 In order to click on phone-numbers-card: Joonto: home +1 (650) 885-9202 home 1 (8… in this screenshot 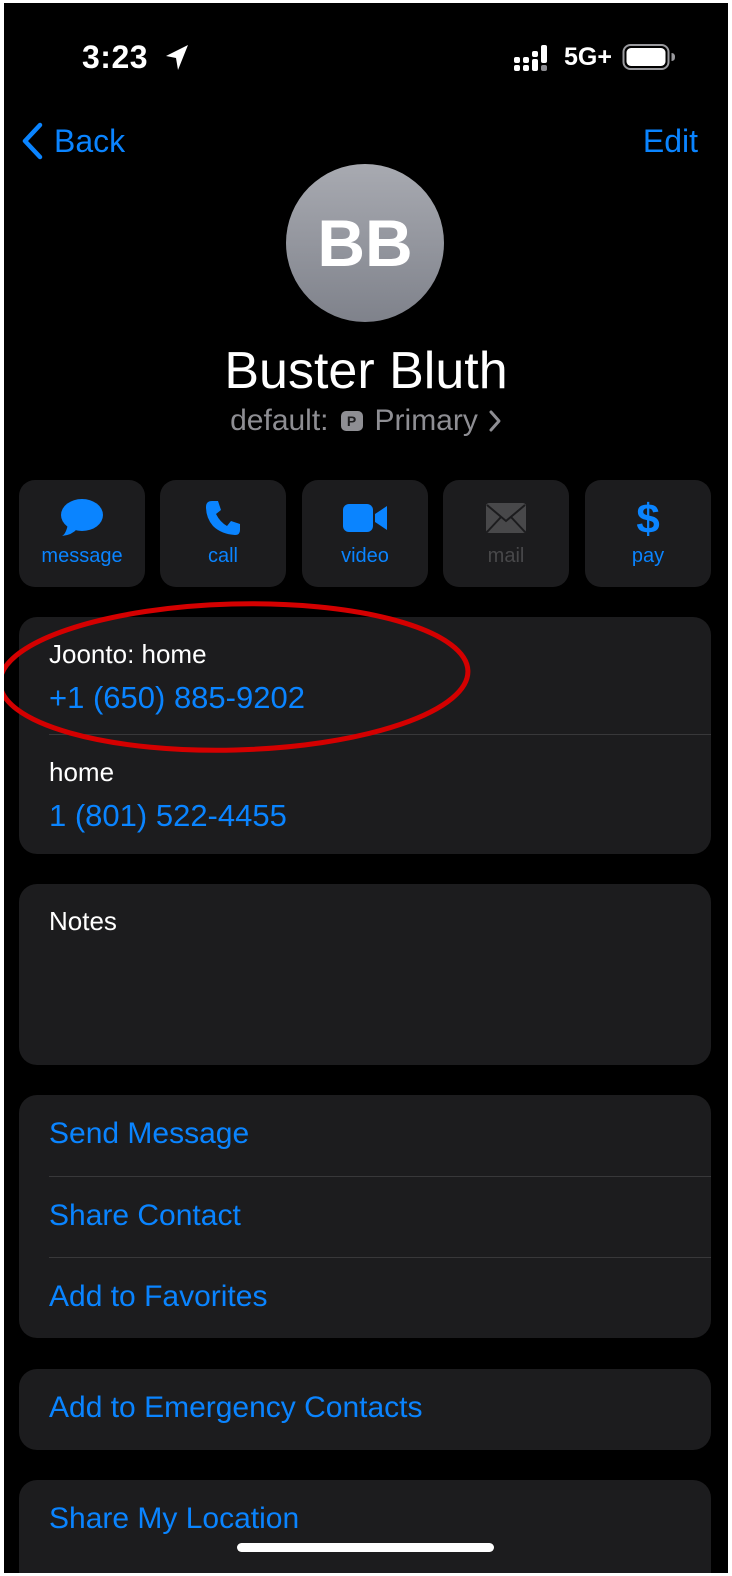, I will do `click(365, 735)`.